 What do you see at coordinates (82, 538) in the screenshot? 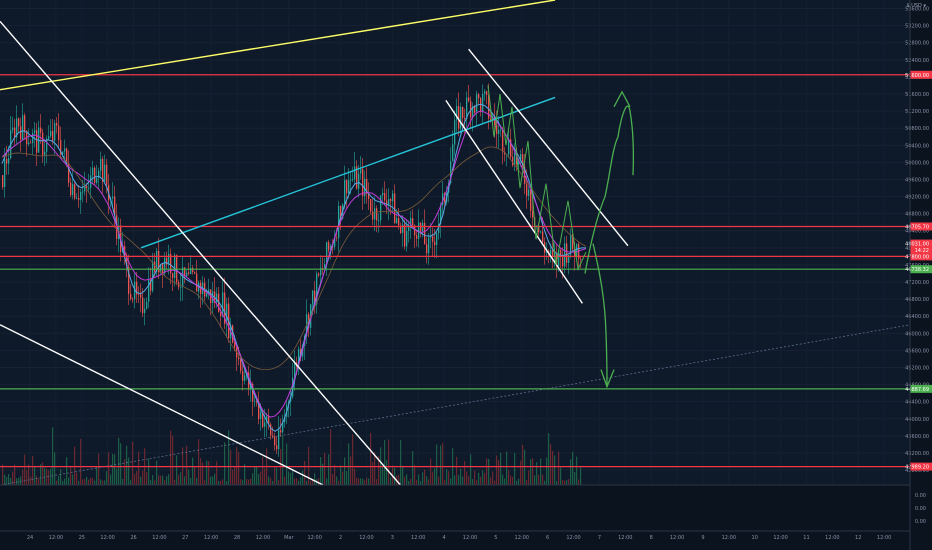
I see `time-tick-label: 25` at bounding box center [82, 538].